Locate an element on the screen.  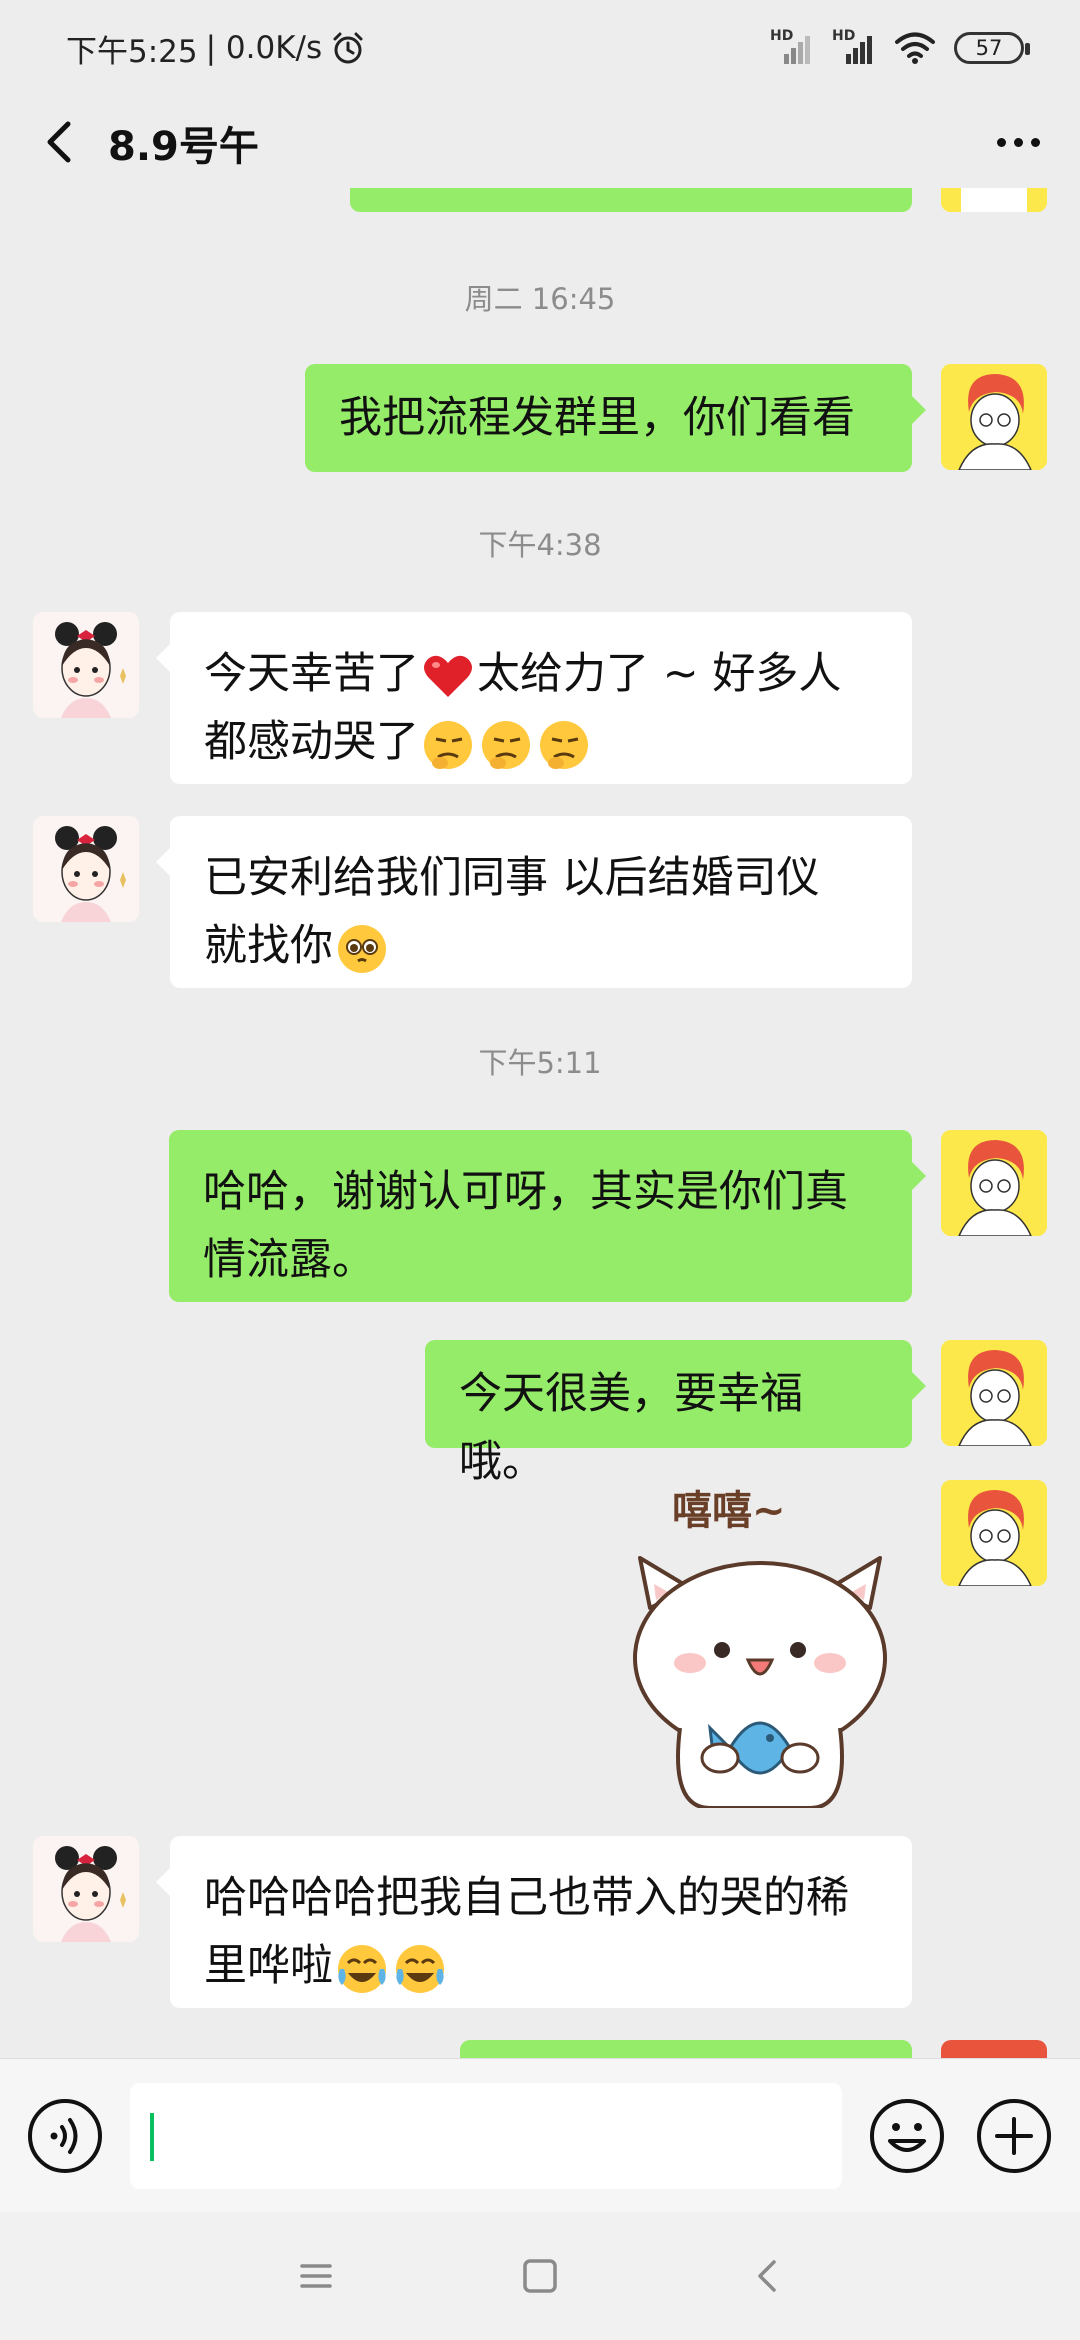
message-input is located at coordinates (486, 2136).